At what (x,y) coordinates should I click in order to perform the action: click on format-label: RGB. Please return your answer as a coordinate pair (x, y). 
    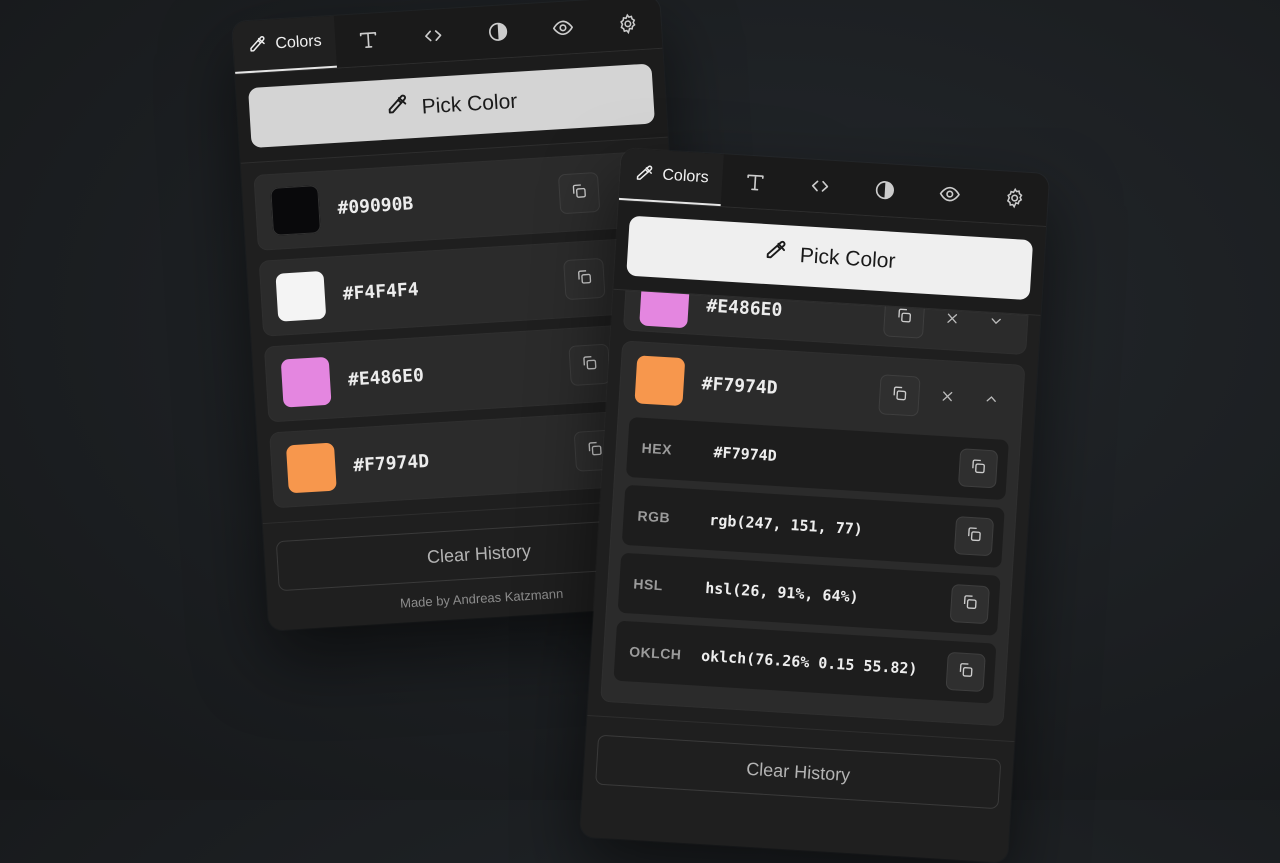
    Looking at the image, I should click on (654, 516).